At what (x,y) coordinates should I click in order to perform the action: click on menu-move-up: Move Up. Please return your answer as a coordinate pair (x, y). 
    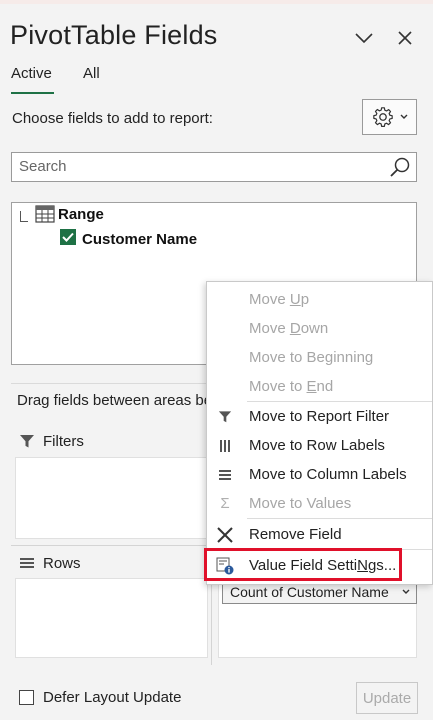
    Looking at the image, I should click on (319, 299).